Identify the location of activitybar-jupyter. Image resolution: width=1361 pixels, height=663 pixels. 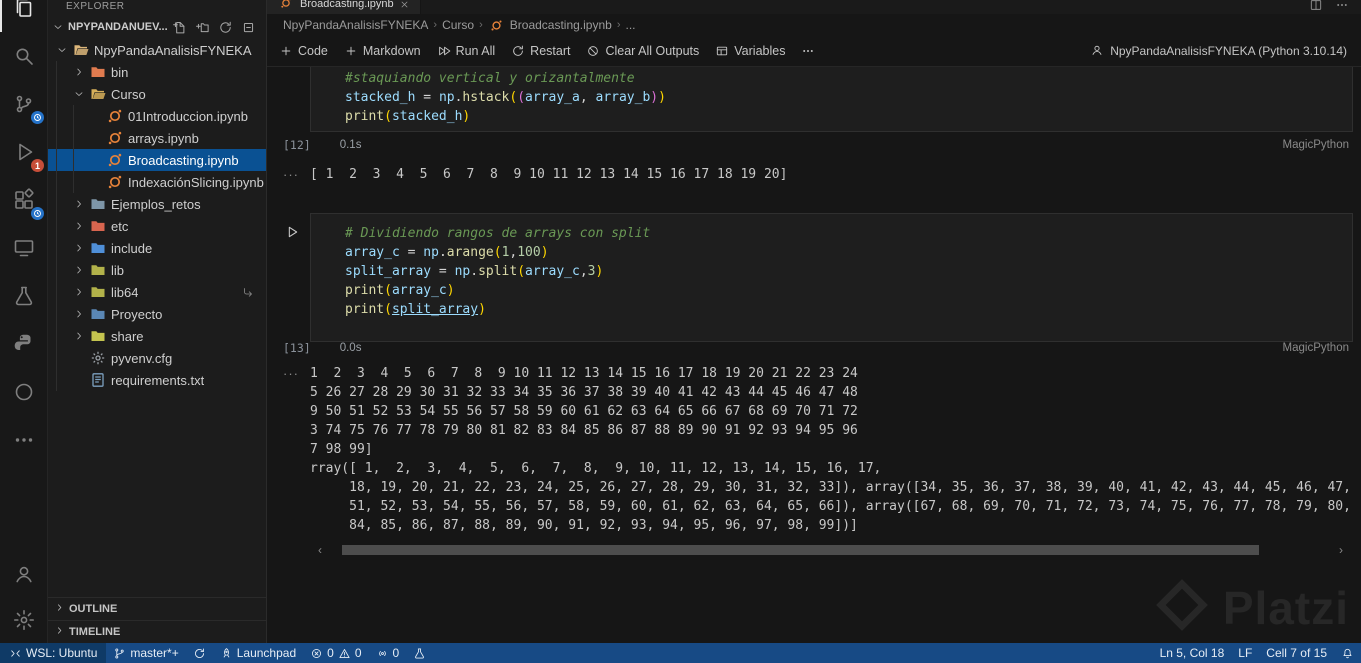
(23, 392).